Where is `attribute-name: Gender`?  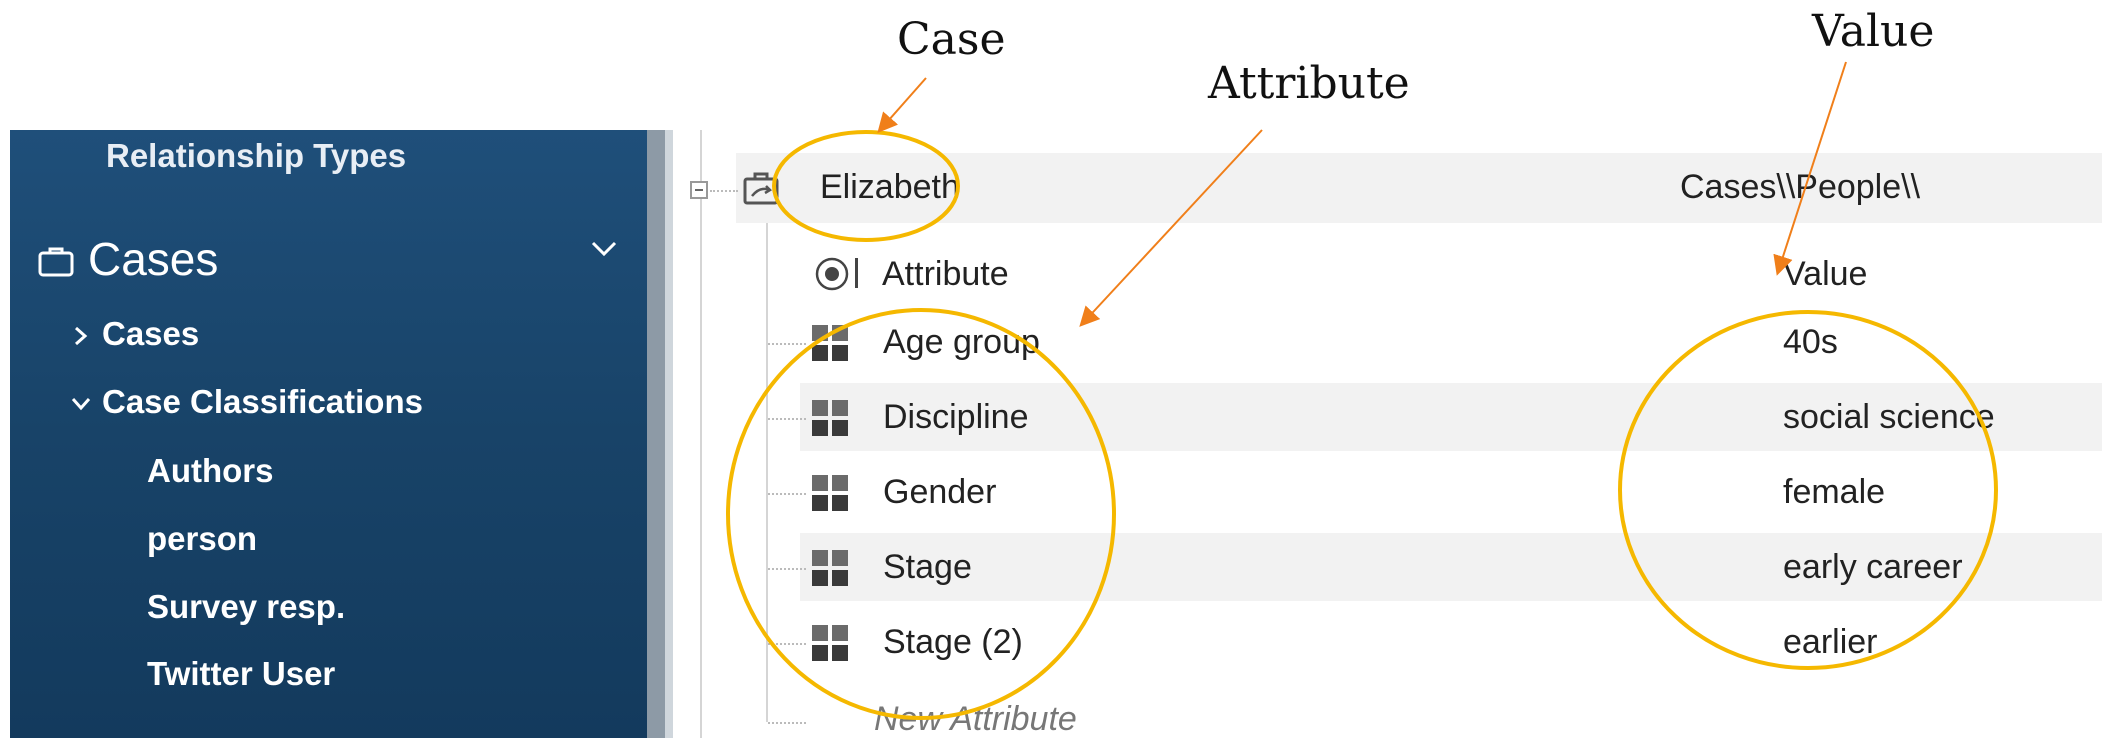
attribute-name: Gender is located at coordinates (940, 492).